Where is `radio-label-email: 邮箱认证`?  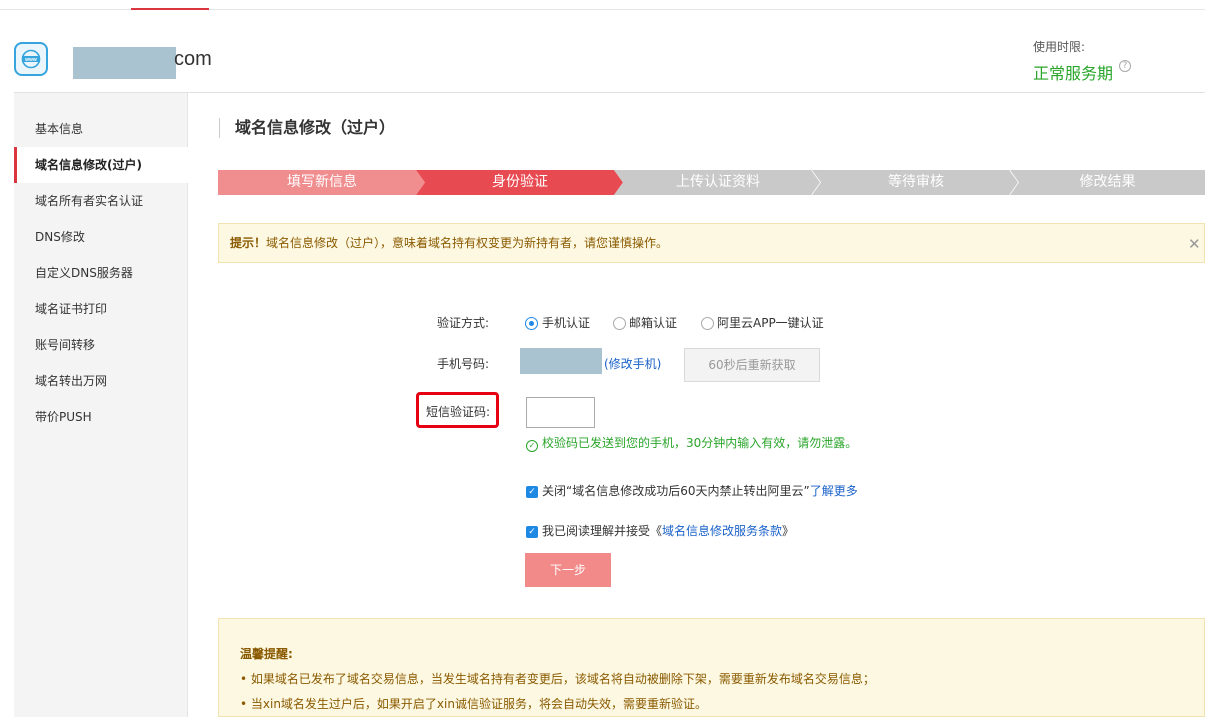
radio-label-email: 邮箱认证 is located at coordinates (653, 322).